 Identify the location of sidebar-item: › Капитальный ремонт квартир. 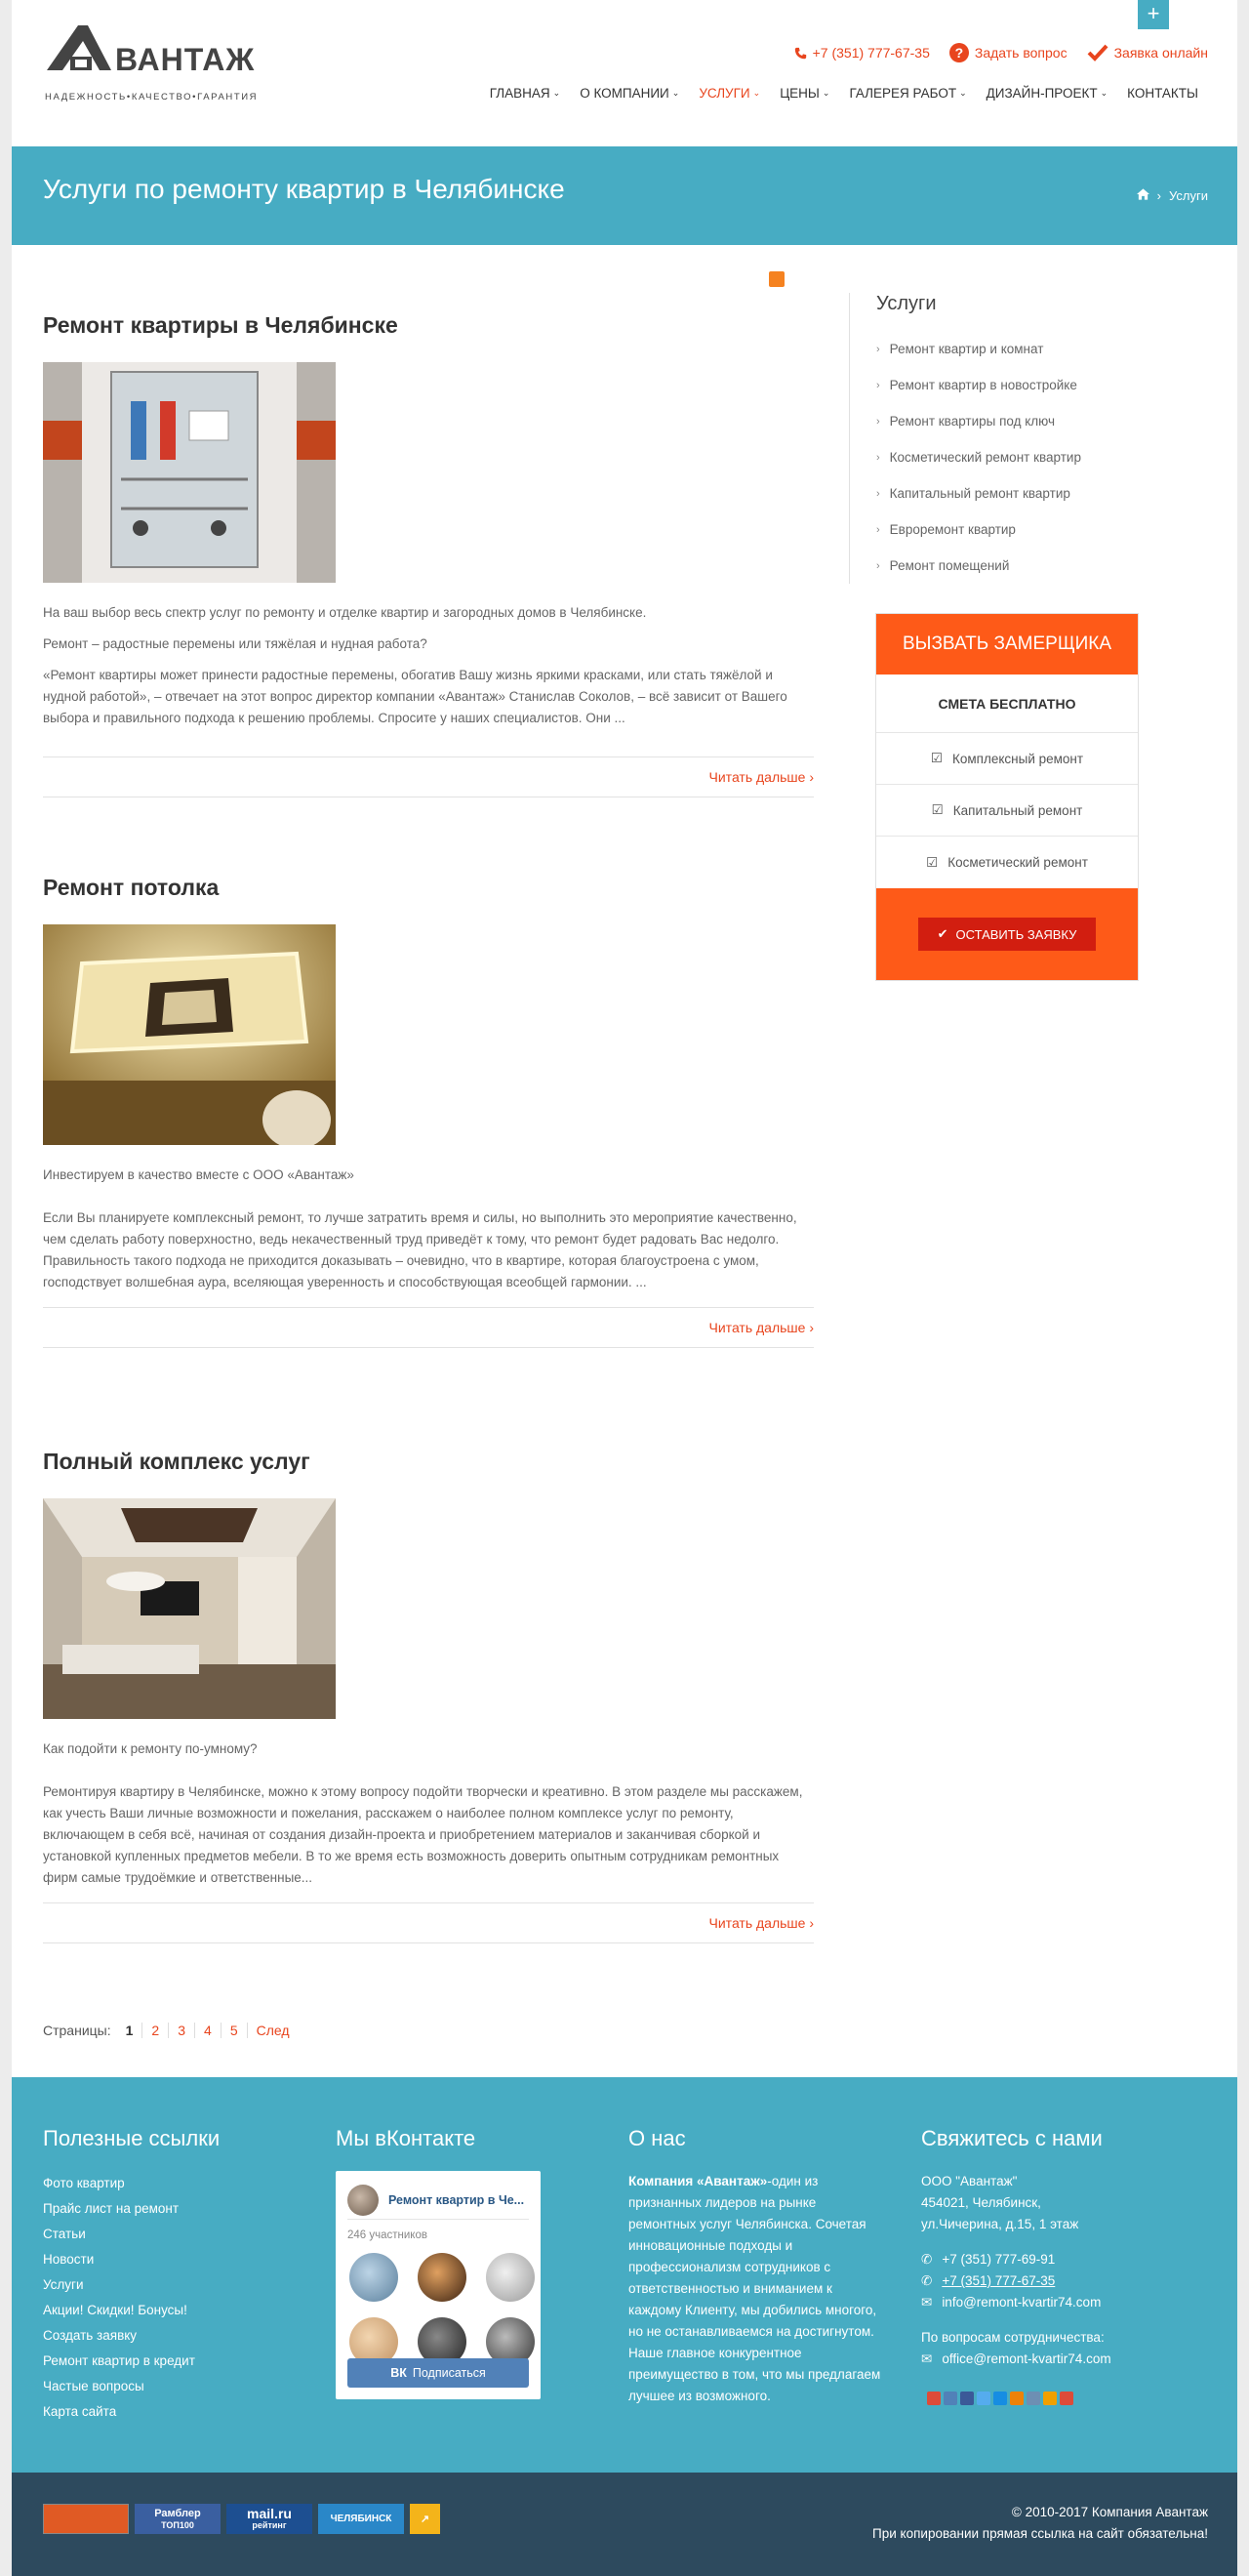
(1009, 493).